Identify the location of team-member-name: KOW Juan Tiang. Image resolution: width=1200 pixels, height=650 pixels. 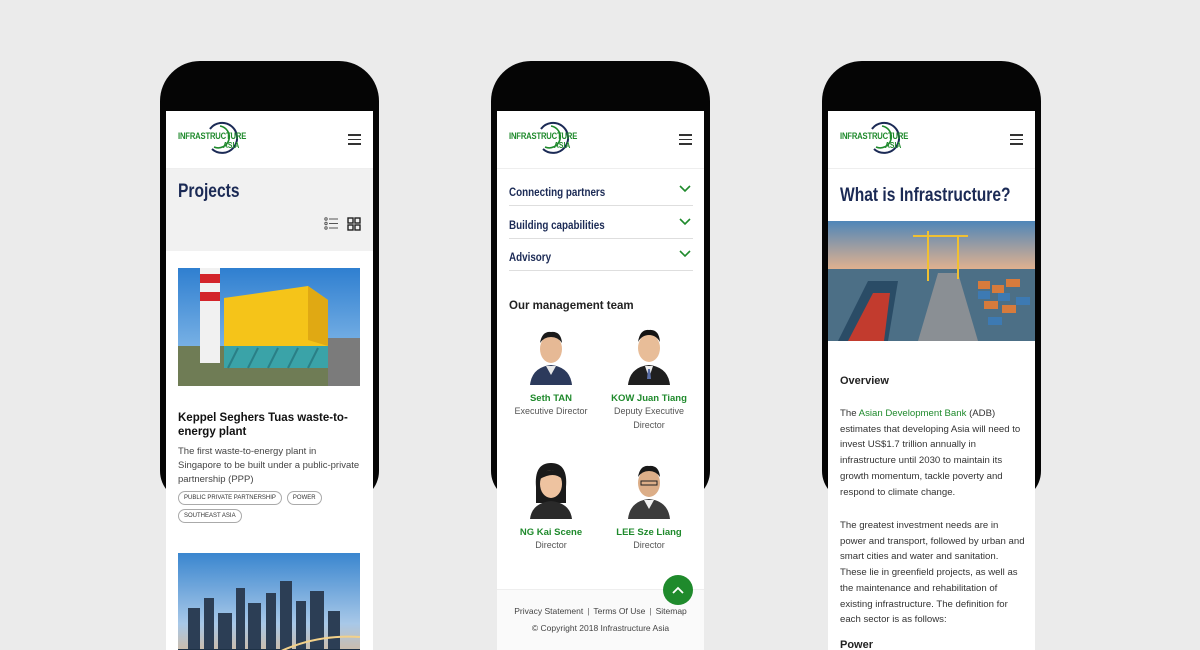
(649, 398).